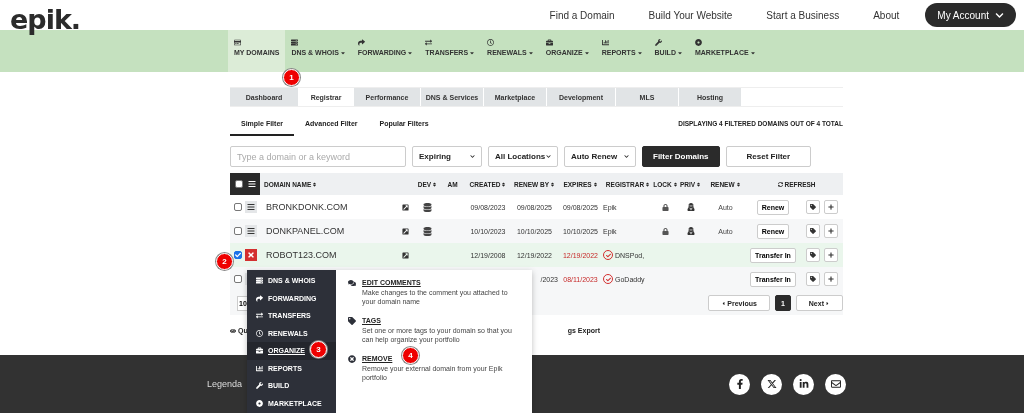  What do you see at coordinates (781, 184) in the screenshot?
I see `refresh-icon` at bounding box center [781, 184].